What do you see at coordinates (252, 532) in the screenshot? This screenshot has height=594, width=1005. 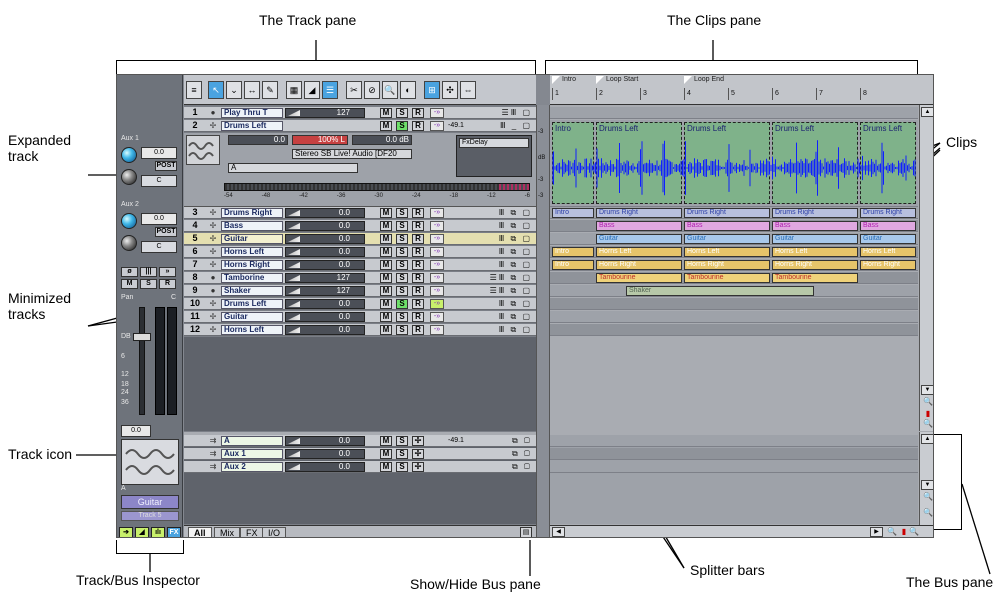 I see `tab-fx: FX` at bounding box center [252, 532].